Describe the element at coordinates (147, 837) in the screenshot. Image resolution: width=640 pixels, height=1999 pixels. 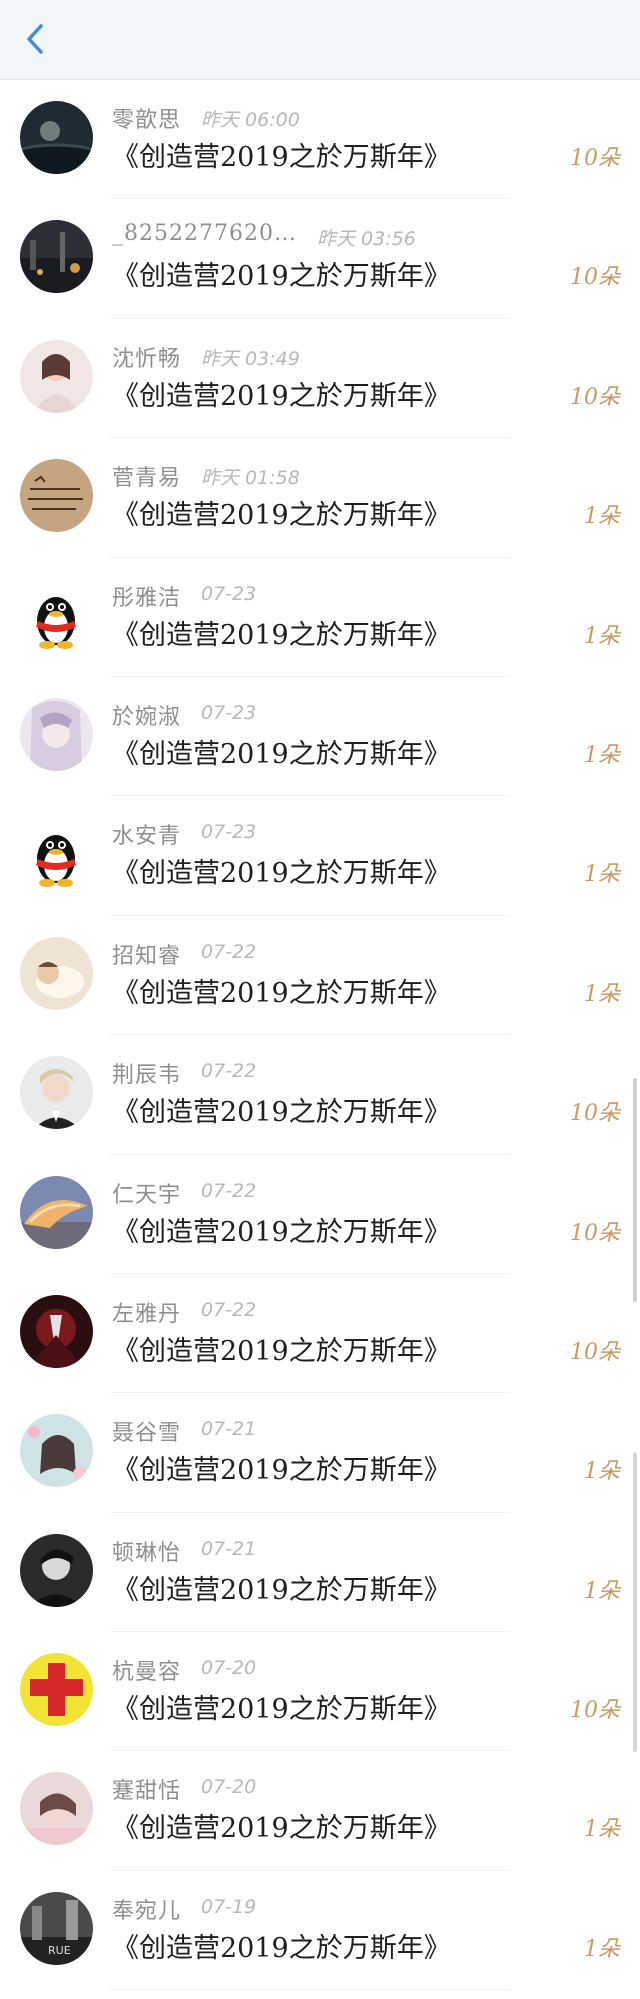
I see `sender-name: 水安青` at that location.